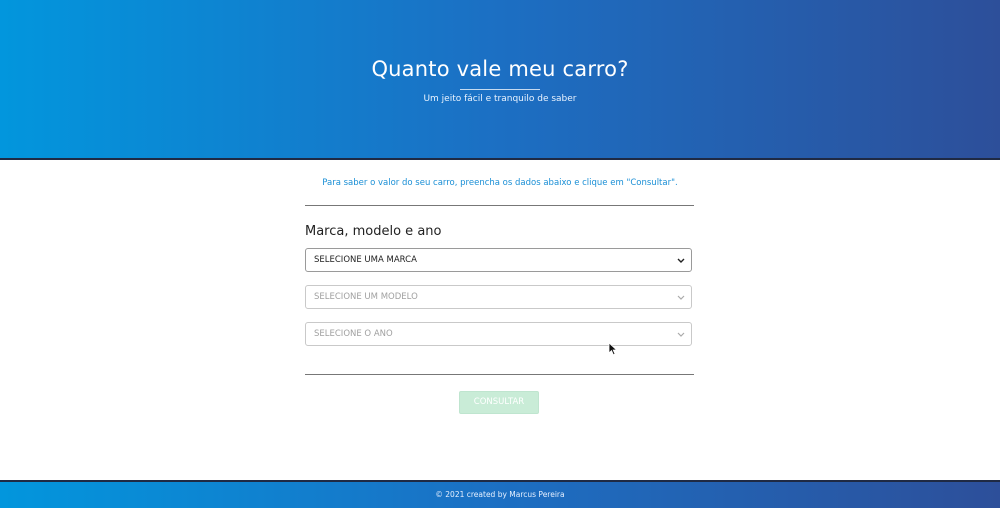 Image resolution: width=1000 pixels, height=508 pixels. What do you see at coordinates (365, 260) in the screenshot?
I see `brand-select-value: SELECIONE UMA MARCA` at bounding box center [365, 260].